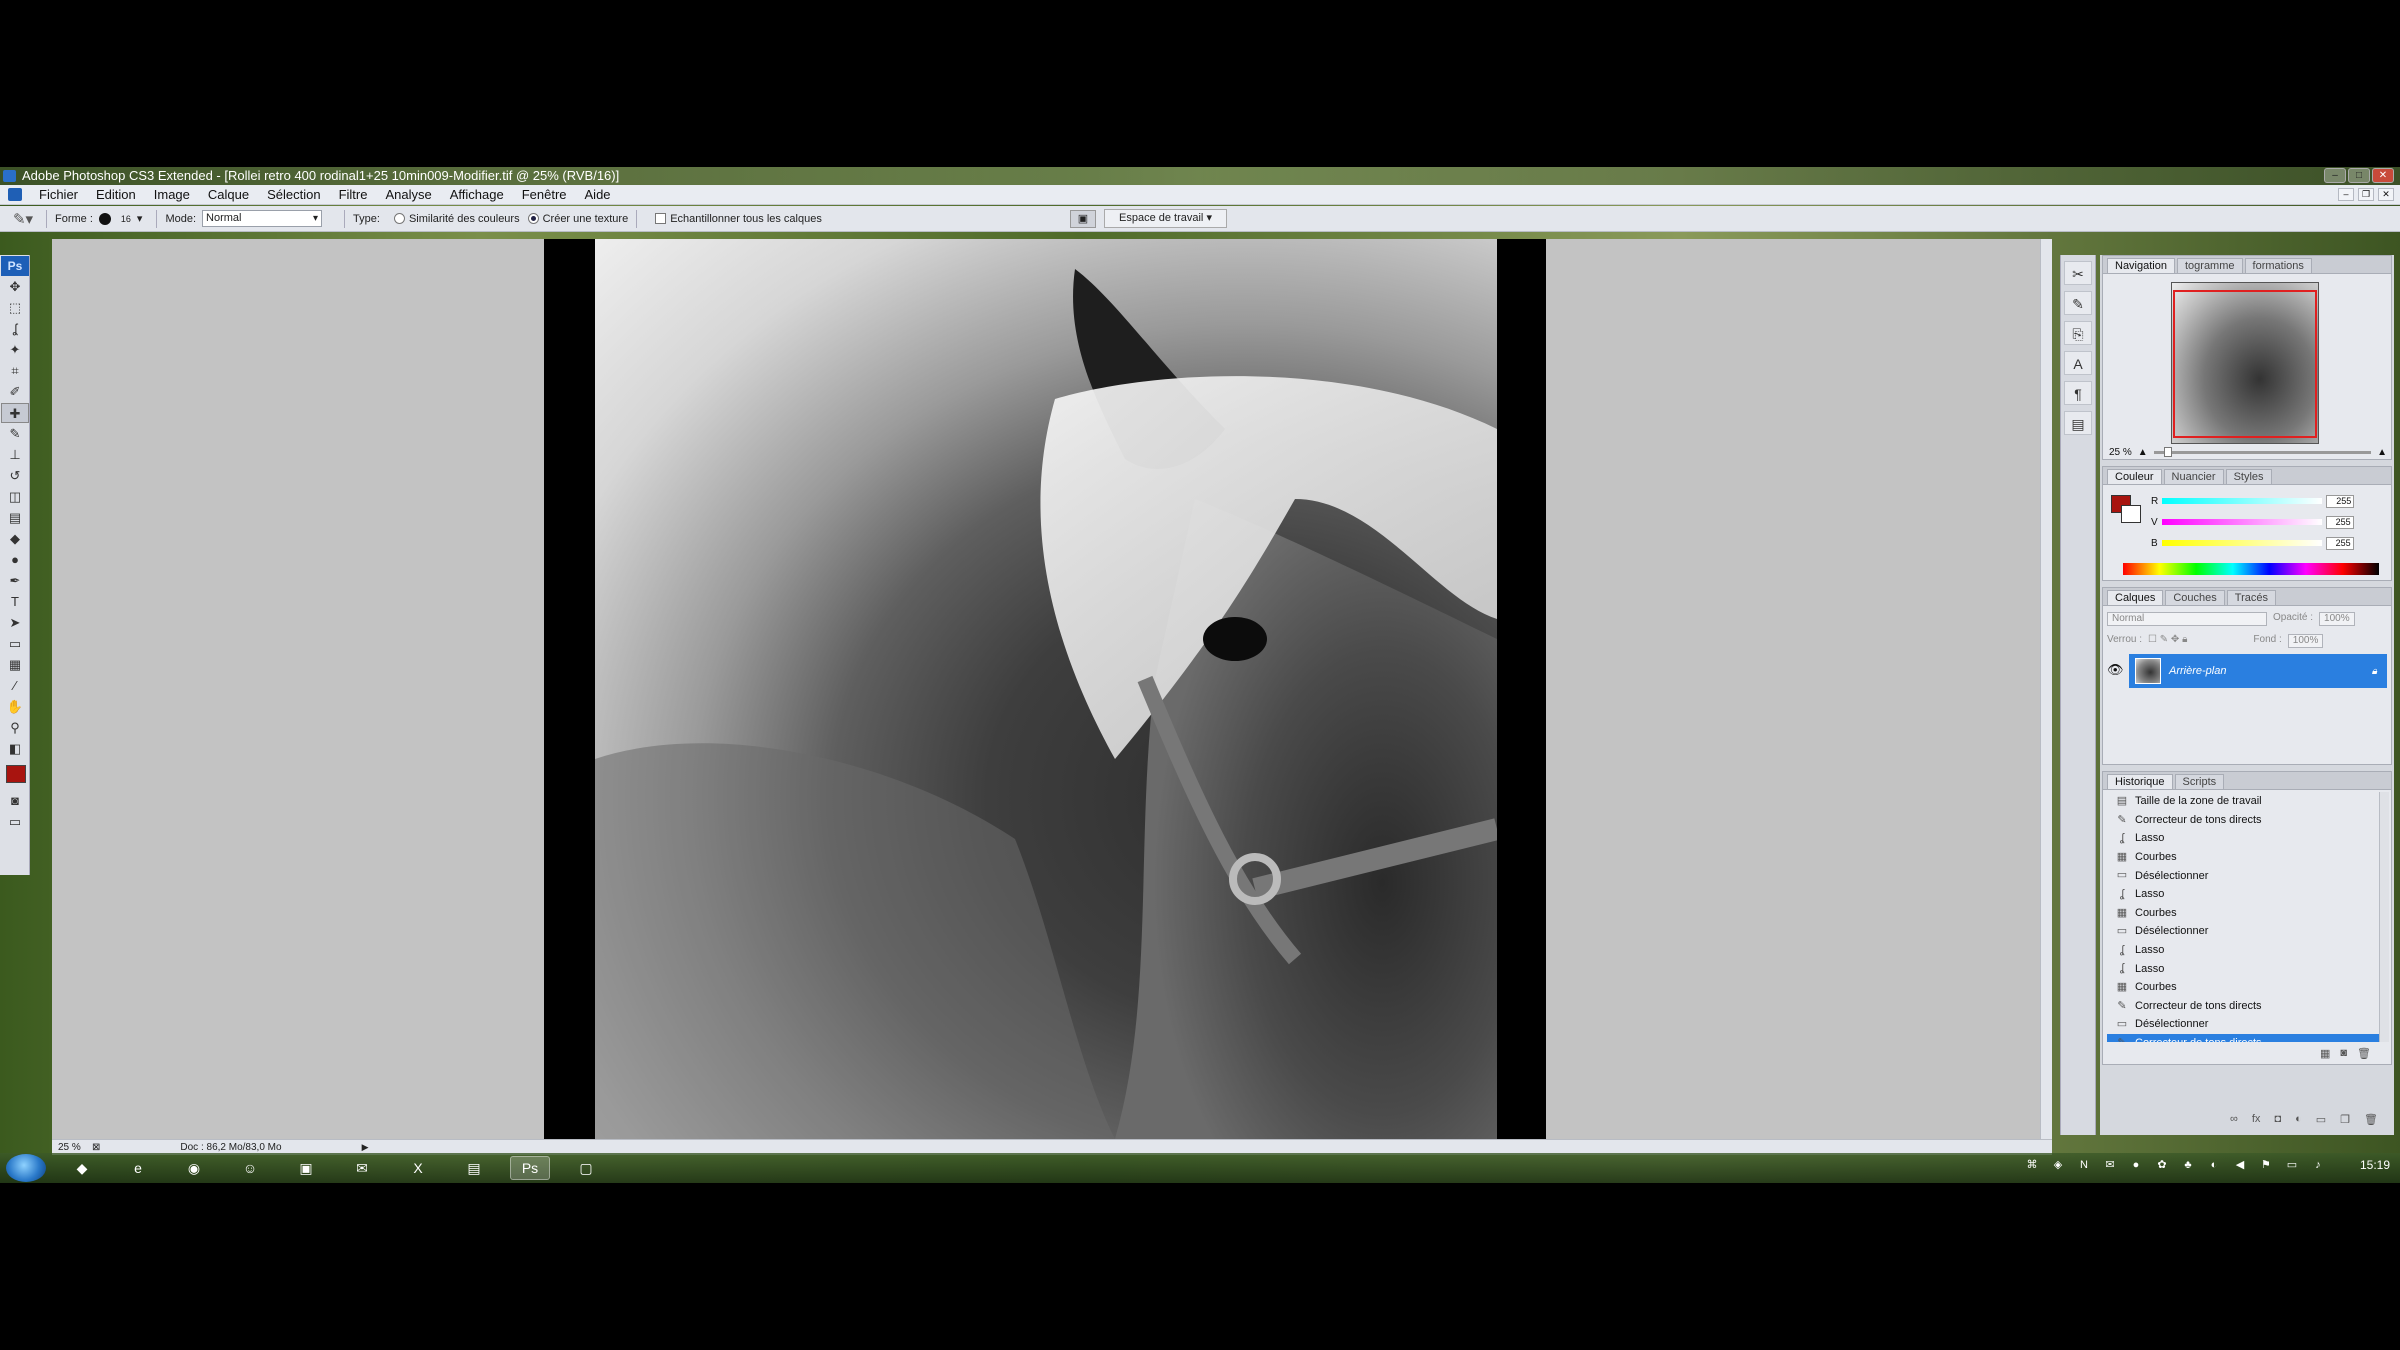  What do you see at coordinates (353, 194) in the screenshot?
I see `menu-filtre: Filtre` at bounding box center [353, 194].